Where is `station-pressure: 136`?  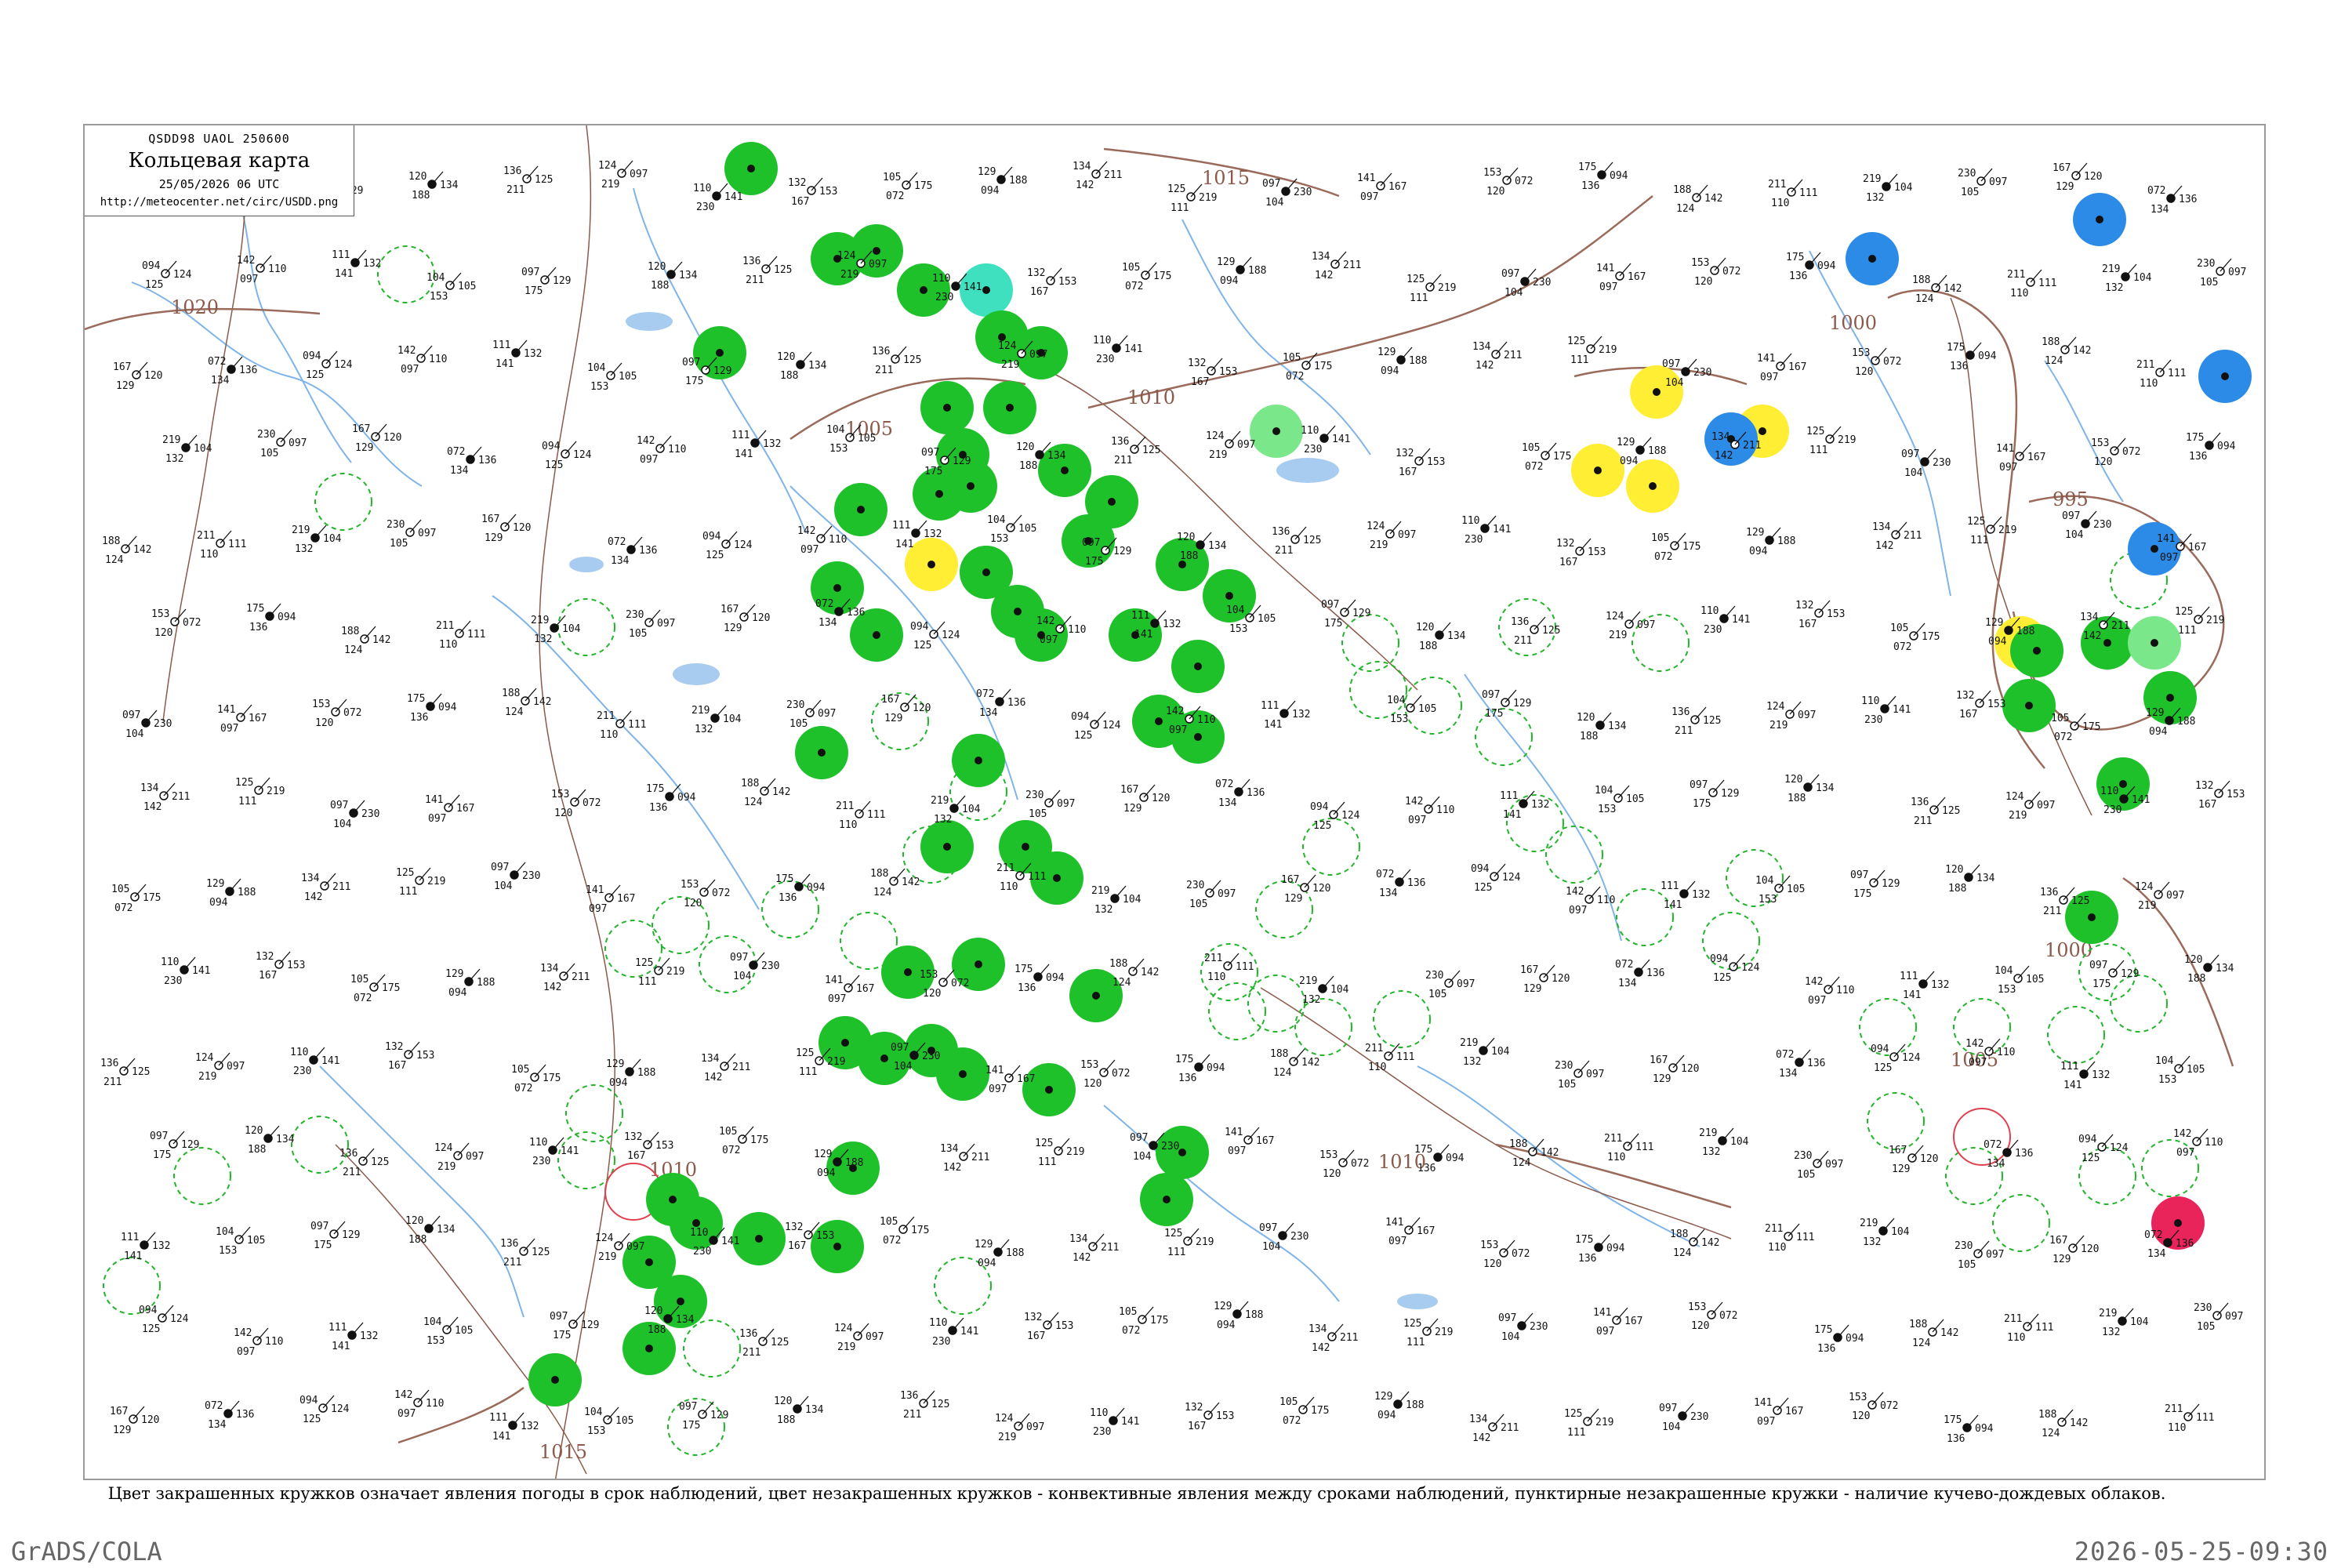
station-pressure: 136 is located at coordinates (1816, 1063).